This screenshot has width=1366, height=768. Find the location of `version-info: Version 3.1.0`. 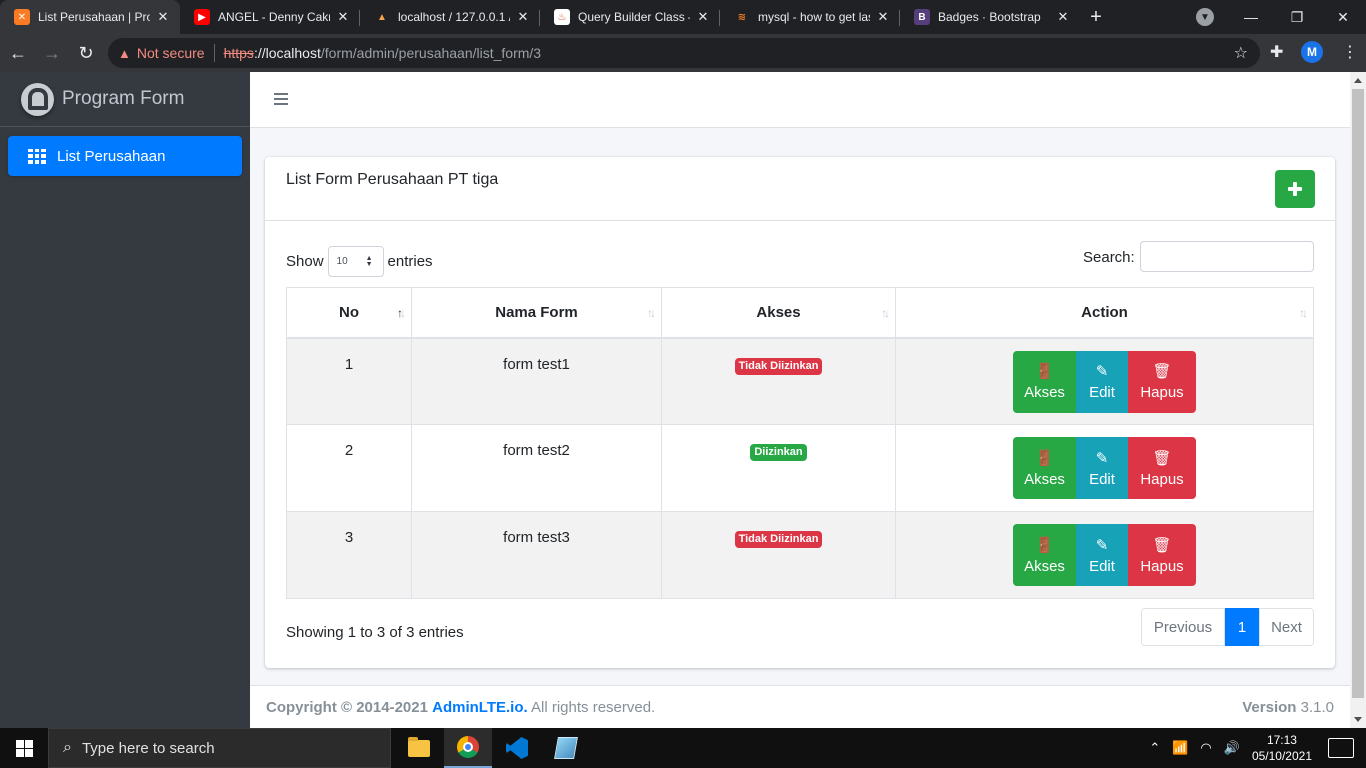

version-info: Version 3.1.0 is located at coordinates (1288, 707).